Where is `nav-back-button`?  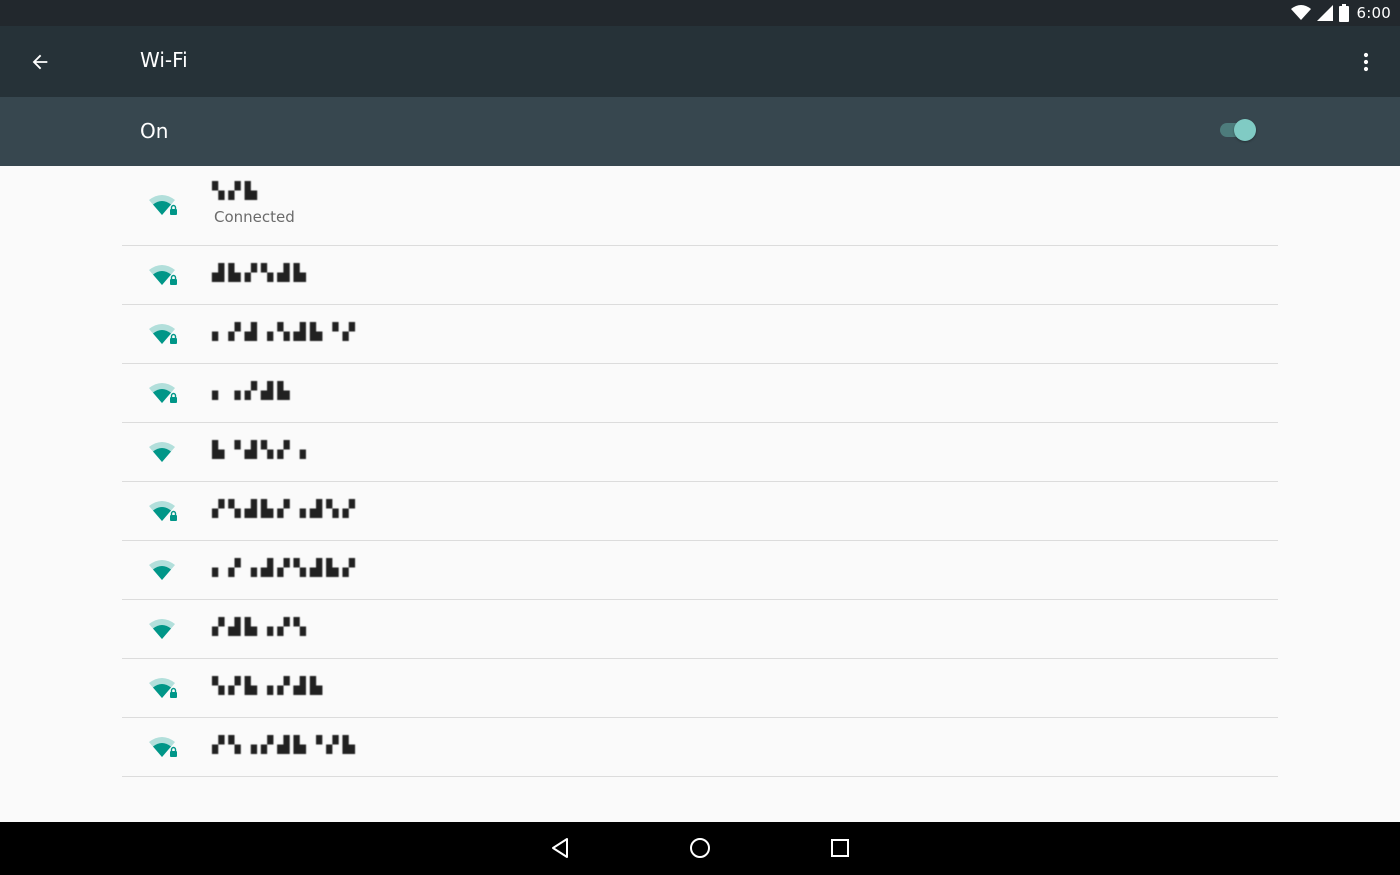 nav-back-button is located at coordinates (560, 848).